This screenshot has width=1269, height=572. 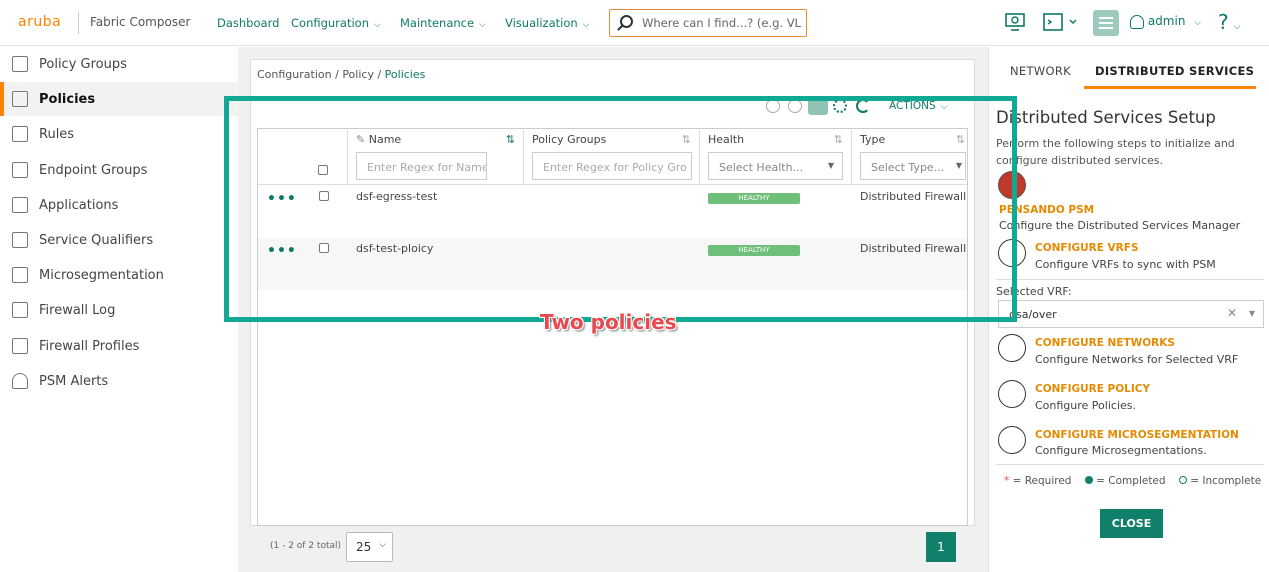 I want to click on policy-groups-icon, so click(x=20, y=64).